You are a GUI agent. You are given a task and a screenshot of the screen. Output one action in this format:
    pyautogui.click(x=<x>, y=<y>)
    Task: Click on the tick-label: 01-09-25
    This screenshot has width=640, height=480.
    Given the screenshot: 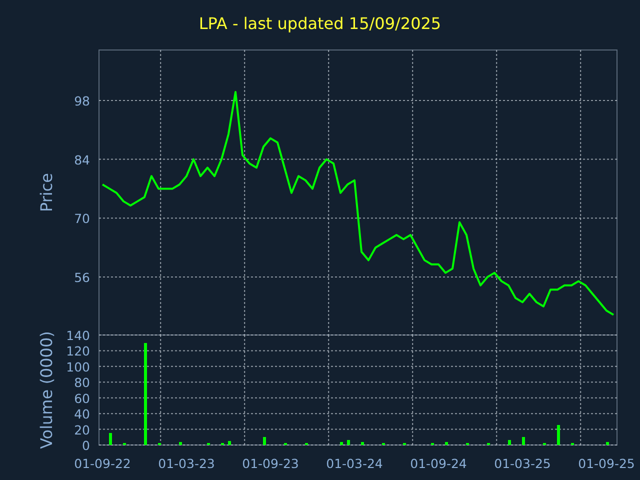 What is the action you would take?
    pyautogui.click(x=606, y=463)
    